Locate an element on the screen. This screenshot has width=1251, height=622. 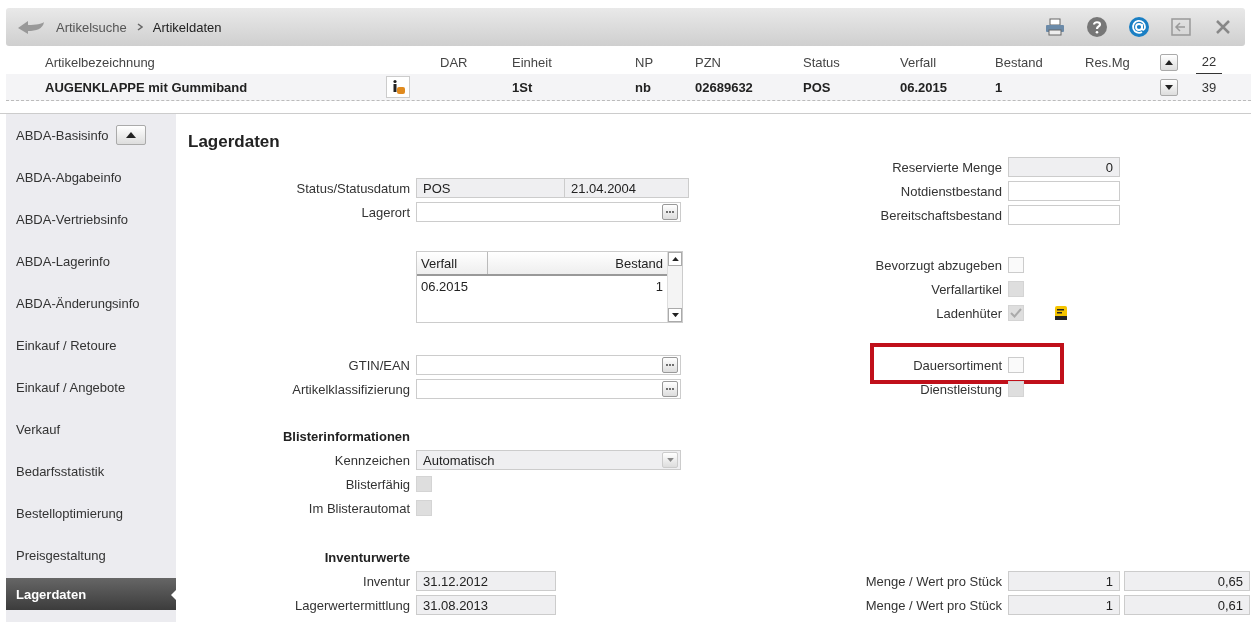
help-icon is located at coordinates (1097, 27).